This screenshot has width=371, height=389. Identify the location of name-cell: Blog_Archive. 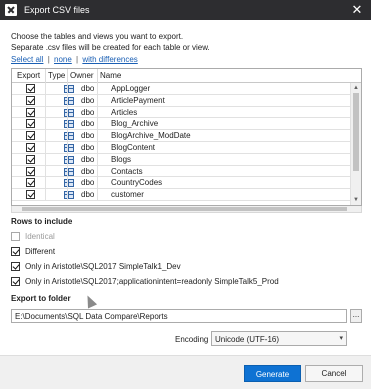
(135, 124).